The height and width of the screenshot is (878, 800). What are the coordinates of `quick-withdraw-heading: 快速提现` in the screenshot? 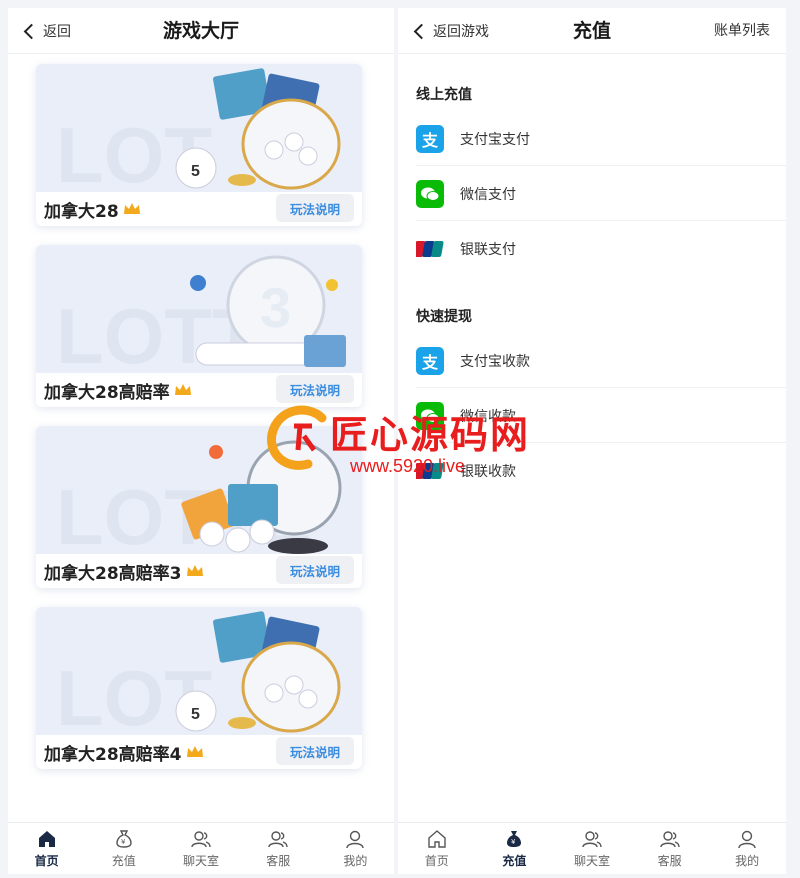 It's located at (444, 317).